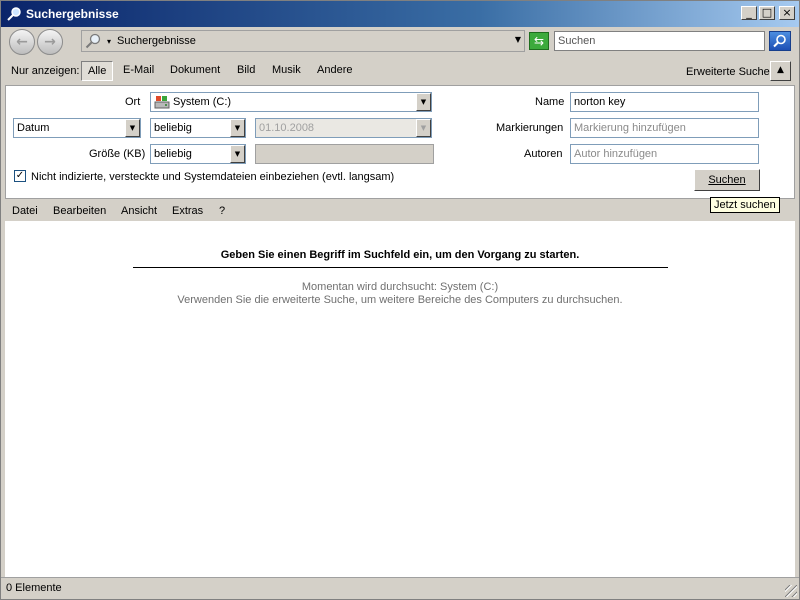  I want to click on name-label: Name, so click(550, 102).